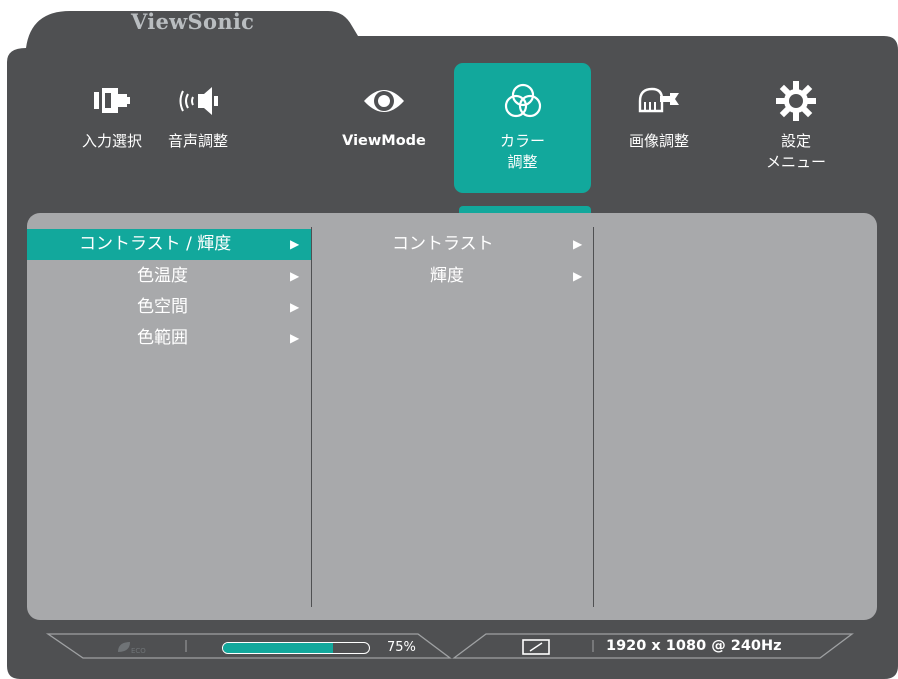 The width and height of the screenshot is (898, 679). What do you see at coordinates (278, 648) in the screenshot?
I see `brightness-progress-fill` at bounding box center [278, 648].